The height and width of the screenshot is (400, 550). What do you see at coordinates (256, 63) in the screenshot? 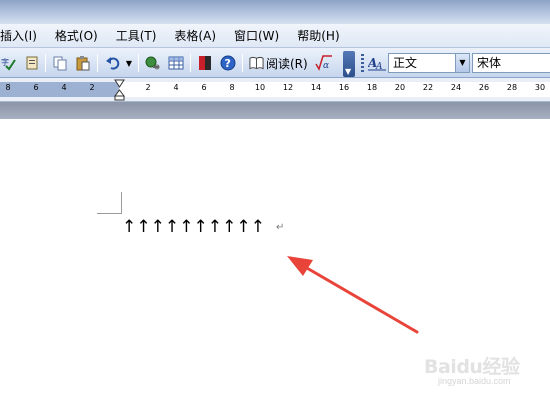
I see `open-book-icon` at bounding box center [256, 63].